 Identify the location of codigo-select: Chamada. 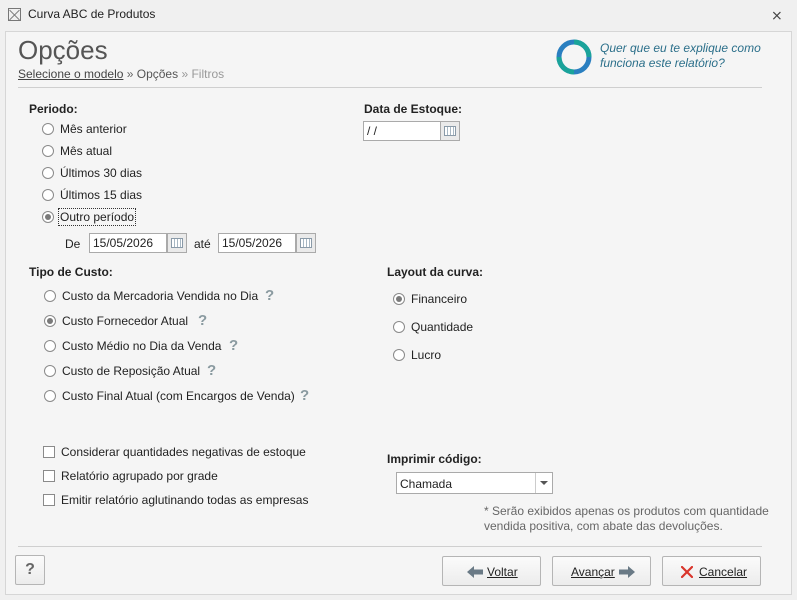
(474, 483).